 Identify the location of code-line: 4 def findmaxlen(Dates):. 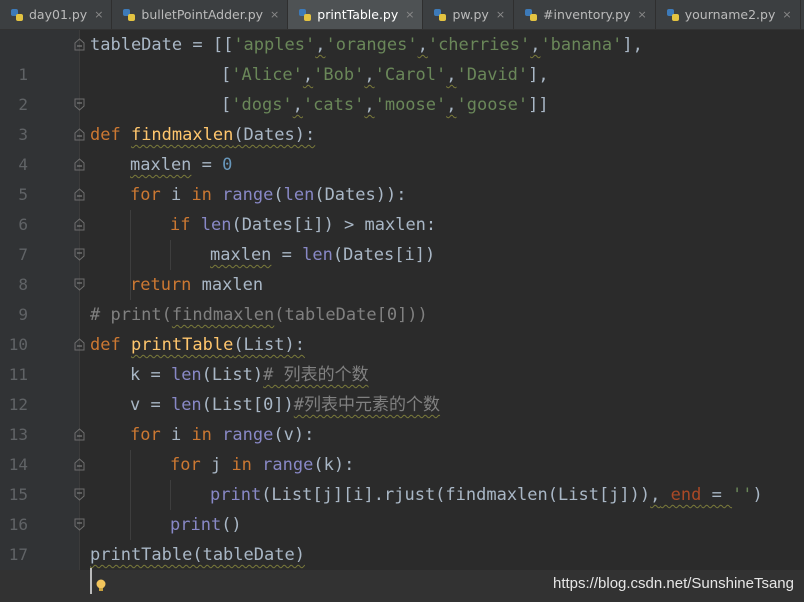
(402, 147).